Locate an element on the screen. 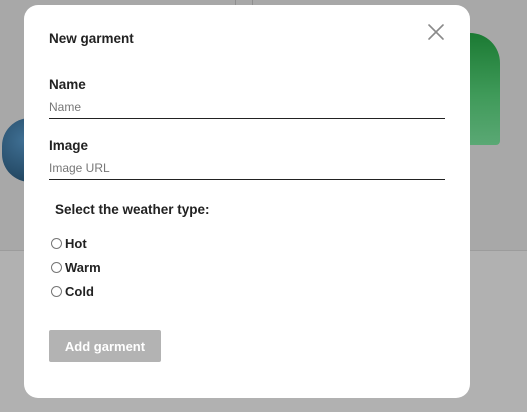  add-garment-button: Add garment is located at coordinates (105, 346).